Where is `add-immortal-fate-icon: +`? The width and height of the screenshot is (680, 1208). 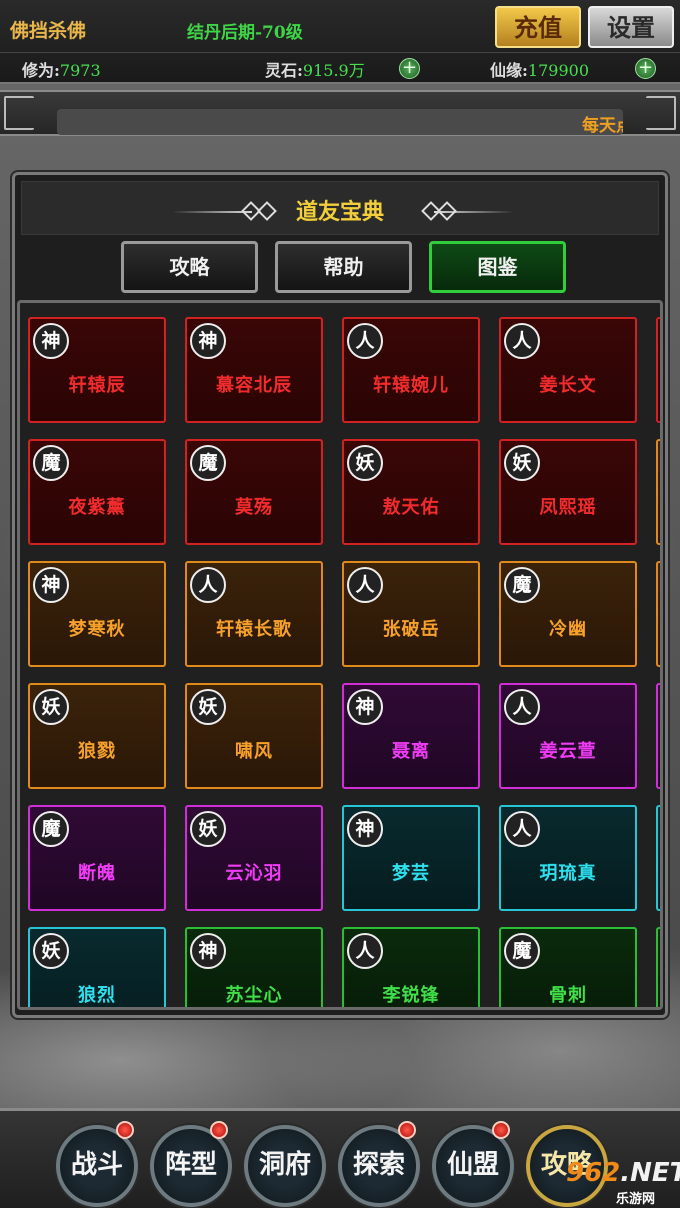 add-immortal-fate-icon: + is located at coordinates (645, 68).